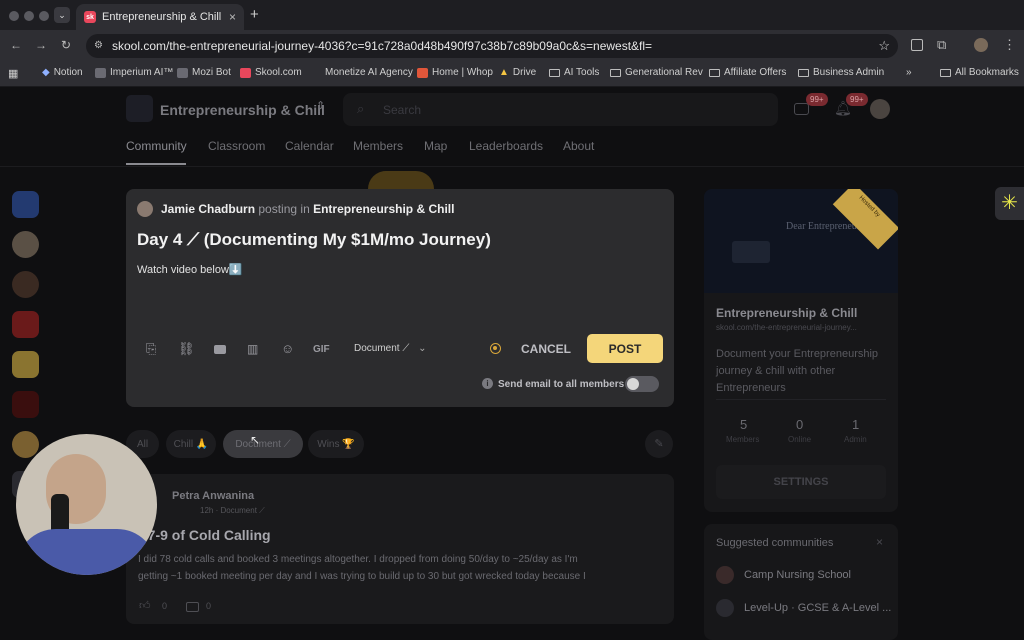  Describe the element at coordinates (856, 424) in the screenshot. I see `admin-count: 1` at that location.